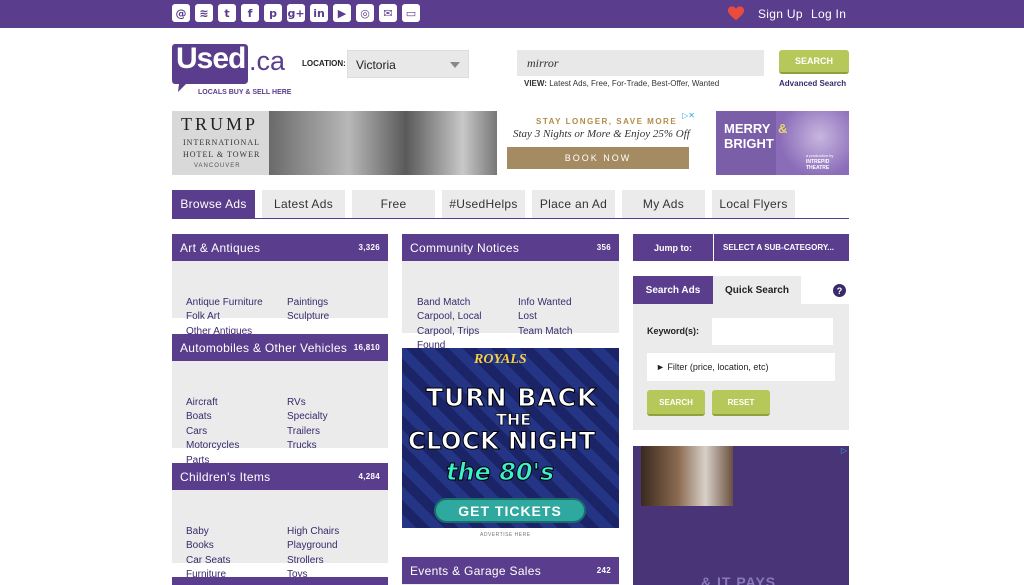 Image resolution: width=1024 pixels, height=585 pixels. I want to click on subcategory-link: Boats, so click(199, 417).